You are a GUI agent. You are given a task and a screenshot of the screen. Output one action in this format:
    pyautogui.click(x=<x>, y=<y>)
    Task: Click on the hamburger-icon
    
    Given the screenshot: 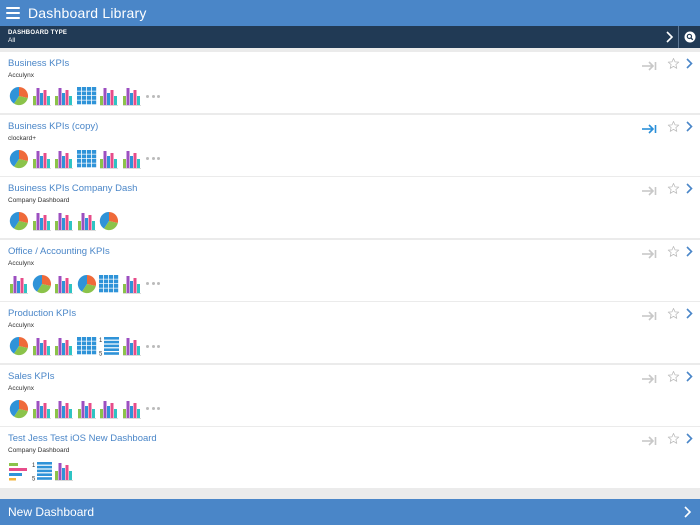 What is the action you would take?
    pyautogui.click(x=13, y=13)
    